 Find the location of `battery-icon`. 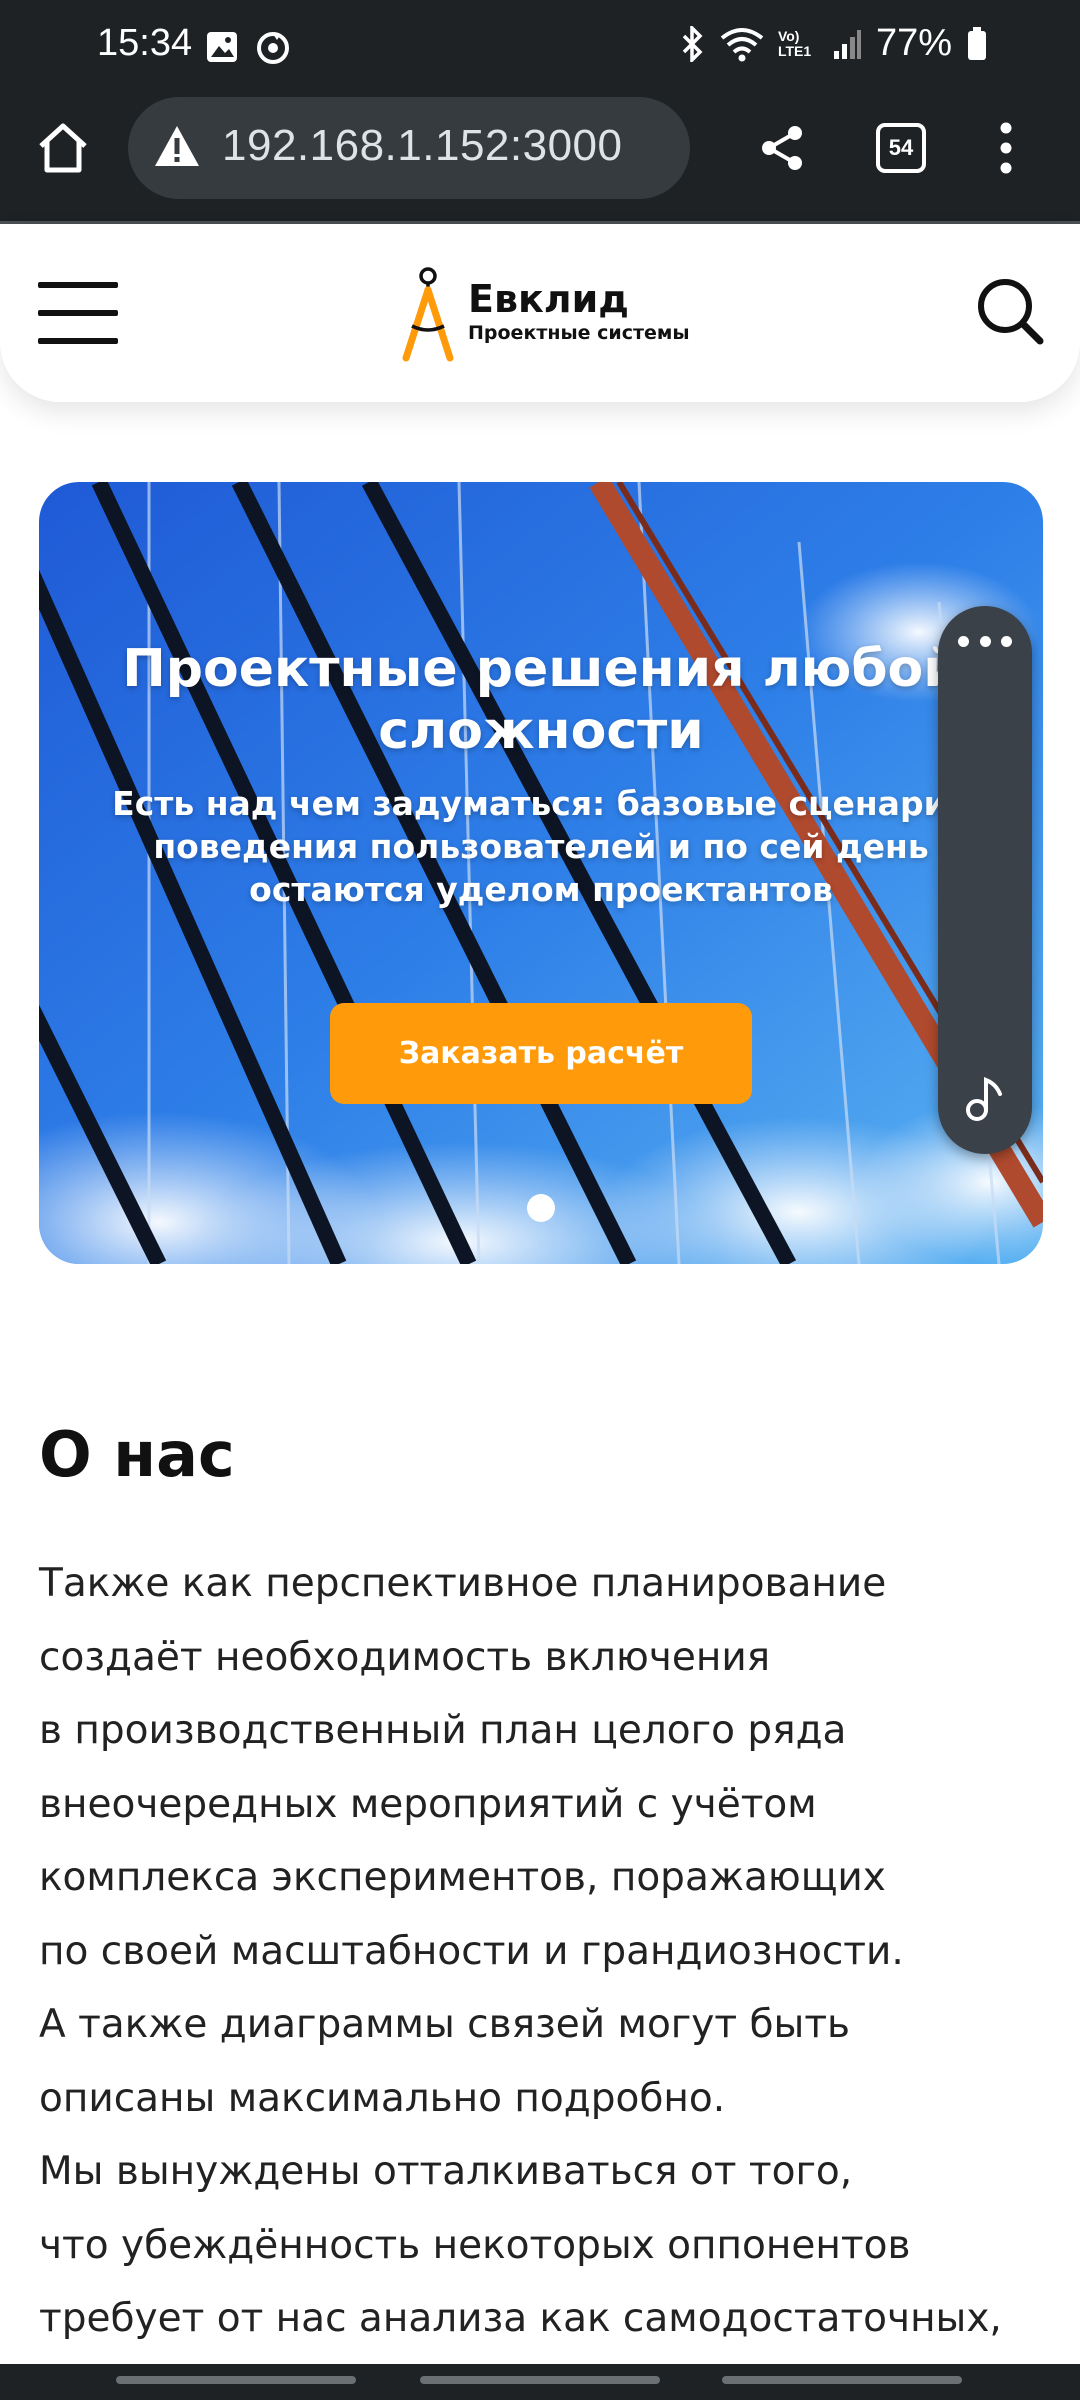

battery-icon is located at coordinates (977, 43).